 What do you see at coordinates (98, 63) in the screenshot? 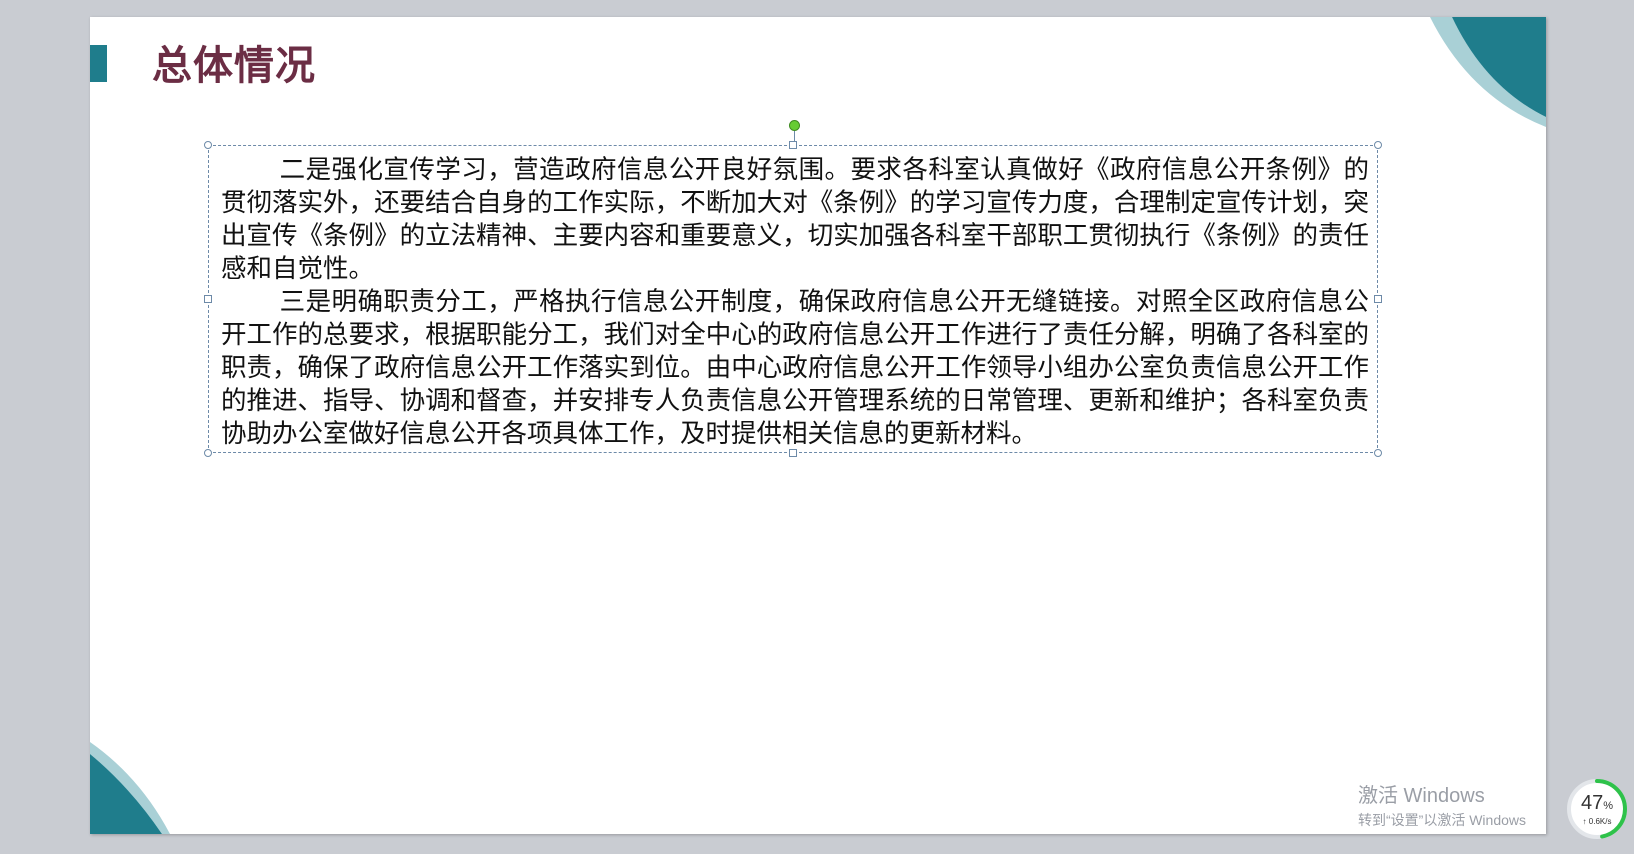
I see `title-accent-bar` at bounding box center [98, 63].